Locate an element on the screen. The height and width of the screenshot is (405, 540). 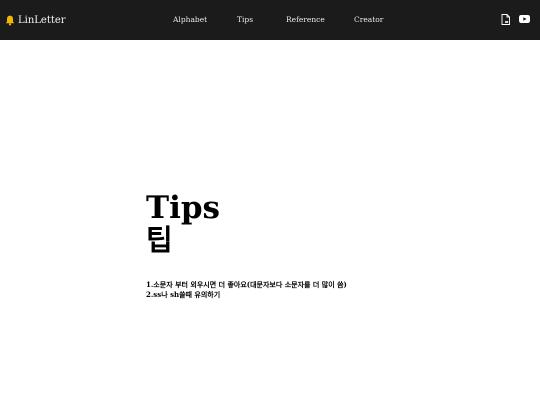
nav-link-alphabet: Alphabet is located at coordinates (190, 20).